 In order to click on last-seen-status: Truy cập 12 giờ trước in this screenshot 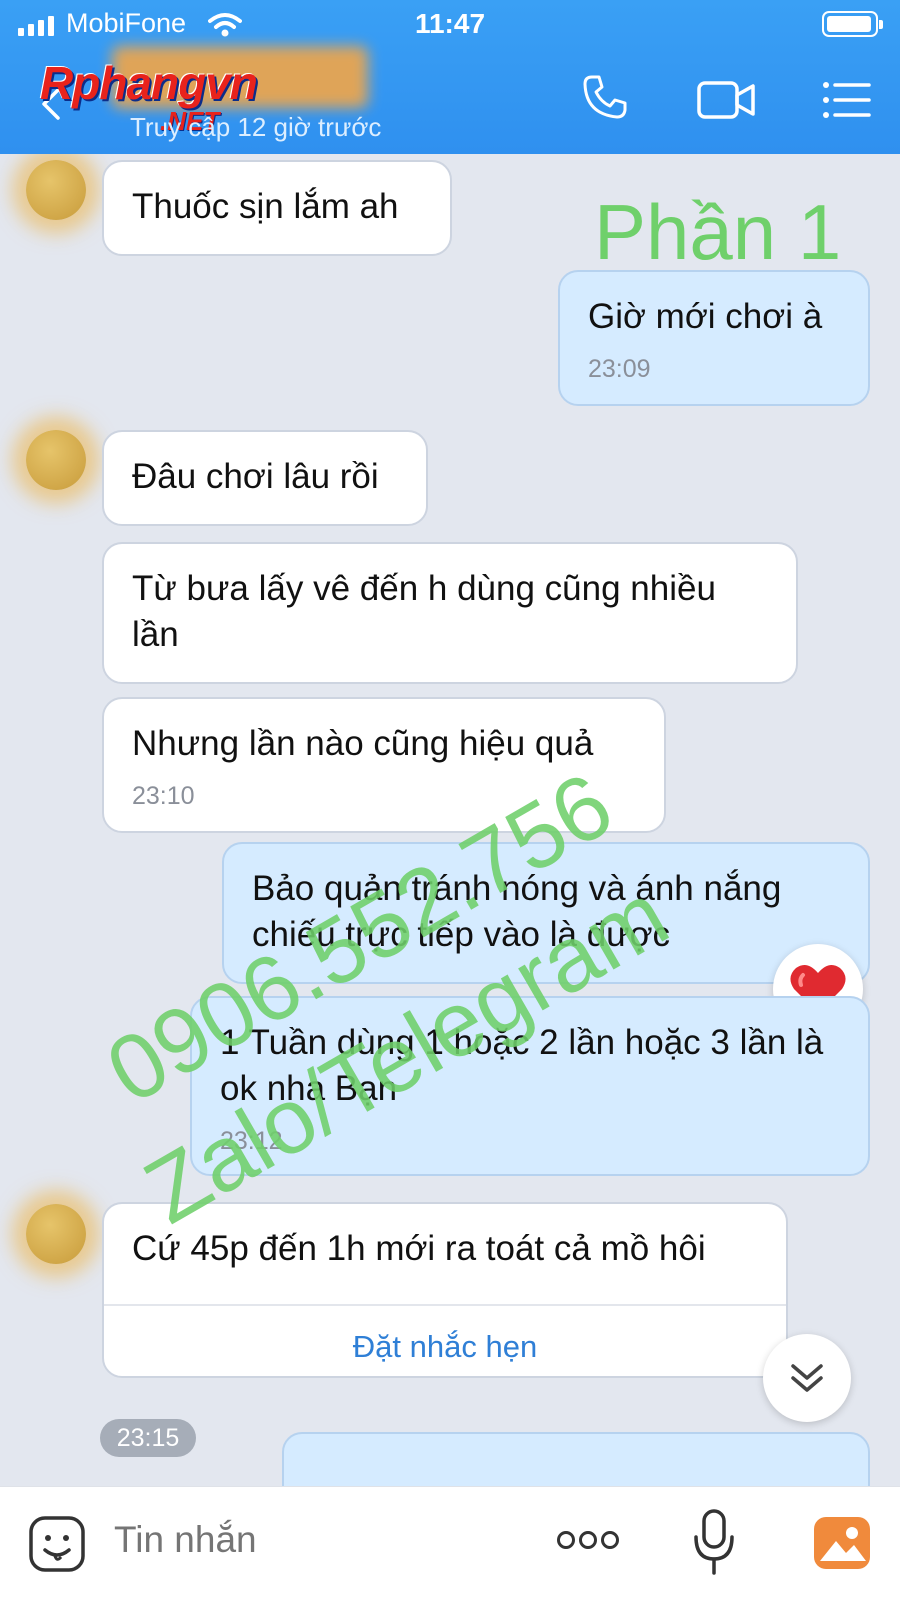, I will do `click(256, 127)`.